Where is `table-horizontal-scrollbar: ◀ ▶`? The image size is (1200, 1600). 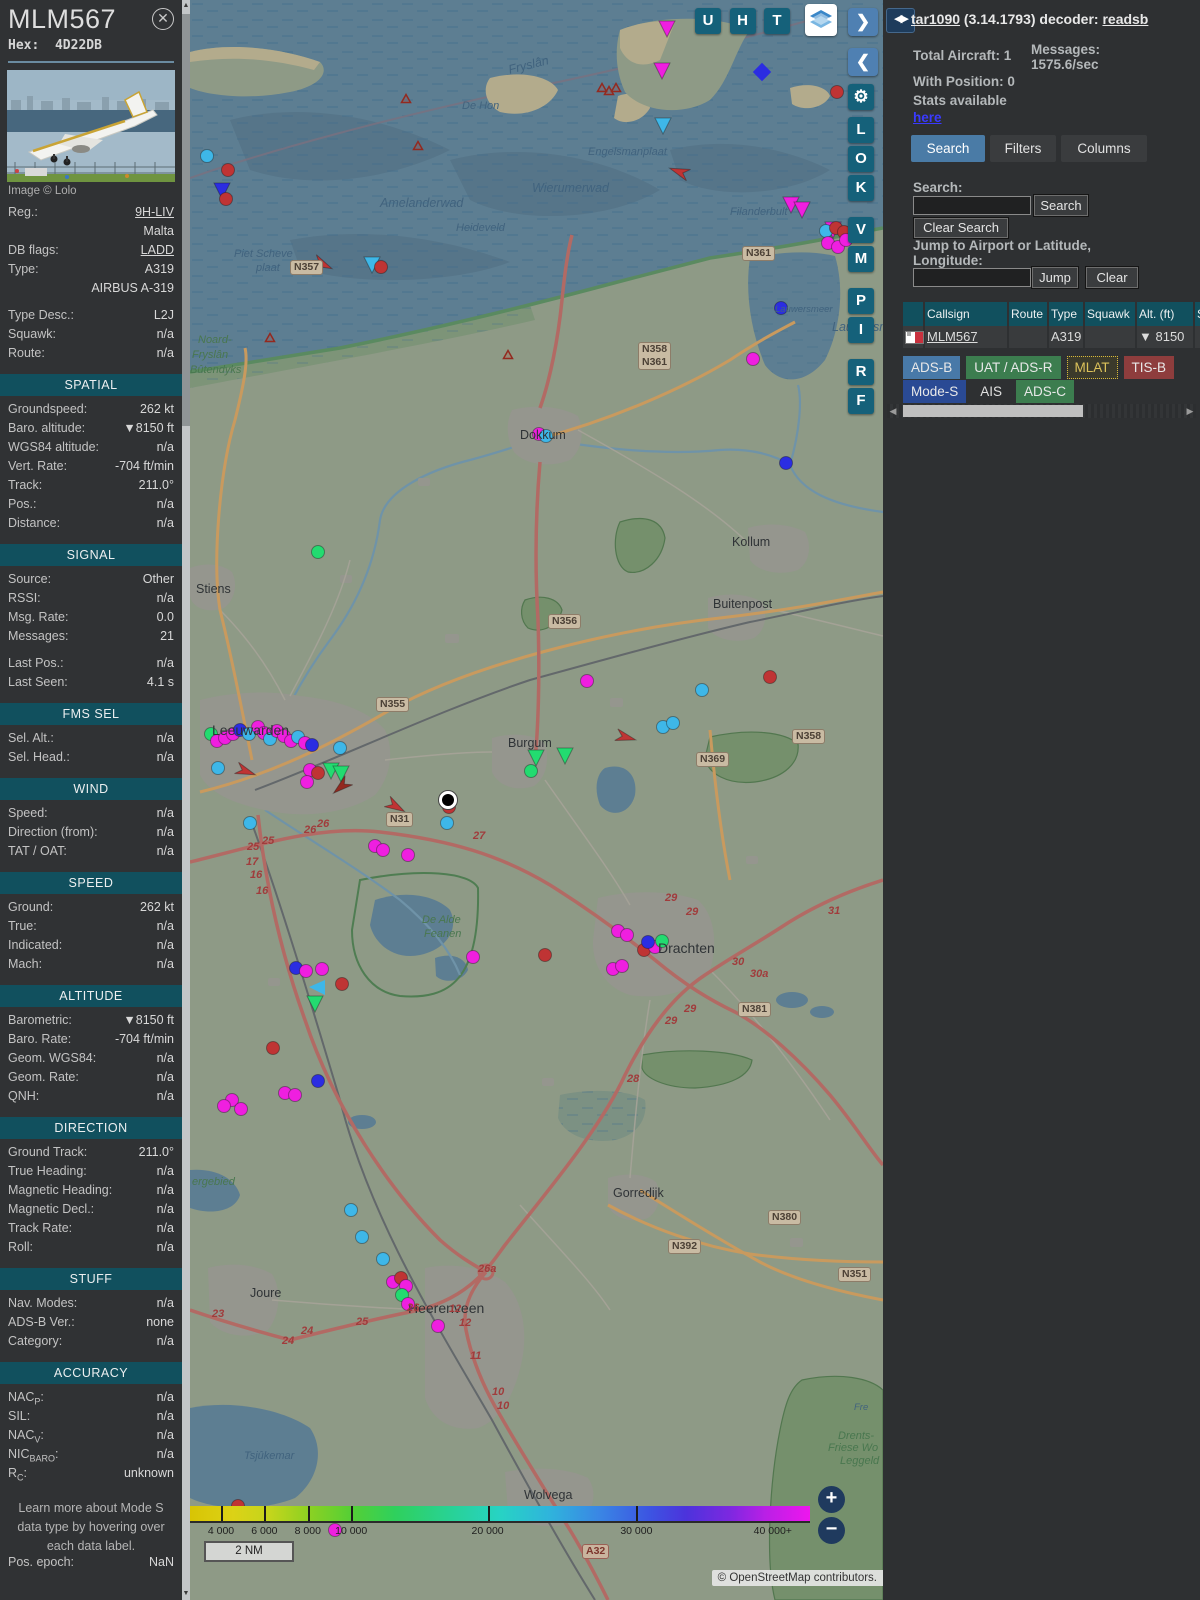 table-horizontal-scrollbar: ◀ ▶ is located at coordinates (1041, 411).